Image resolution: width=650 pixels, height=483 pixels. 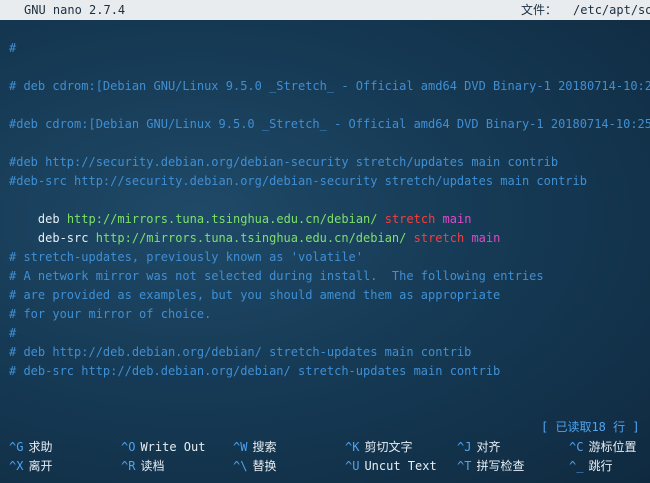 I want to click on shortcut-key: ^_, so click(x=576, y=466).